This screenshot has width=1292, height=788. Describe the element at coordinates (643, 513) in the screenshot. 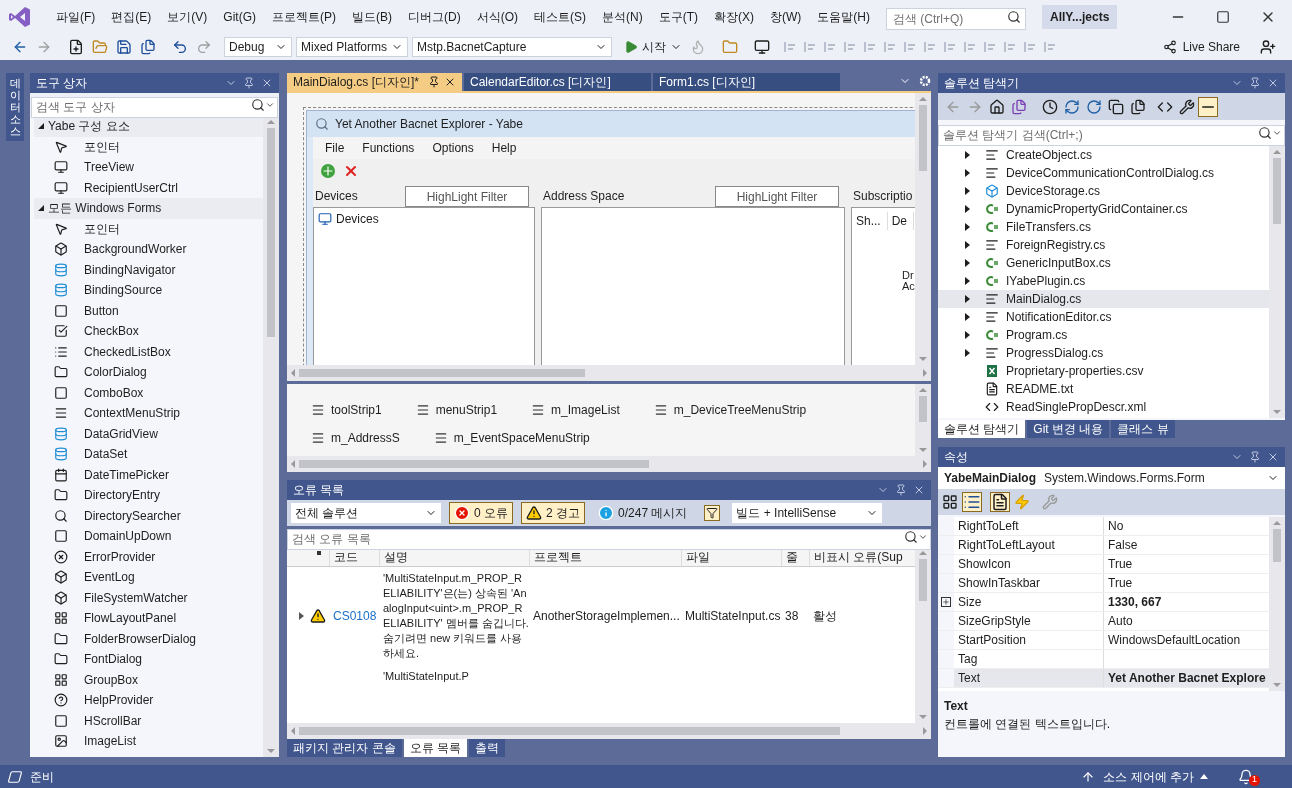

I see `filter-toggle: 0/247 메시지` at that location.